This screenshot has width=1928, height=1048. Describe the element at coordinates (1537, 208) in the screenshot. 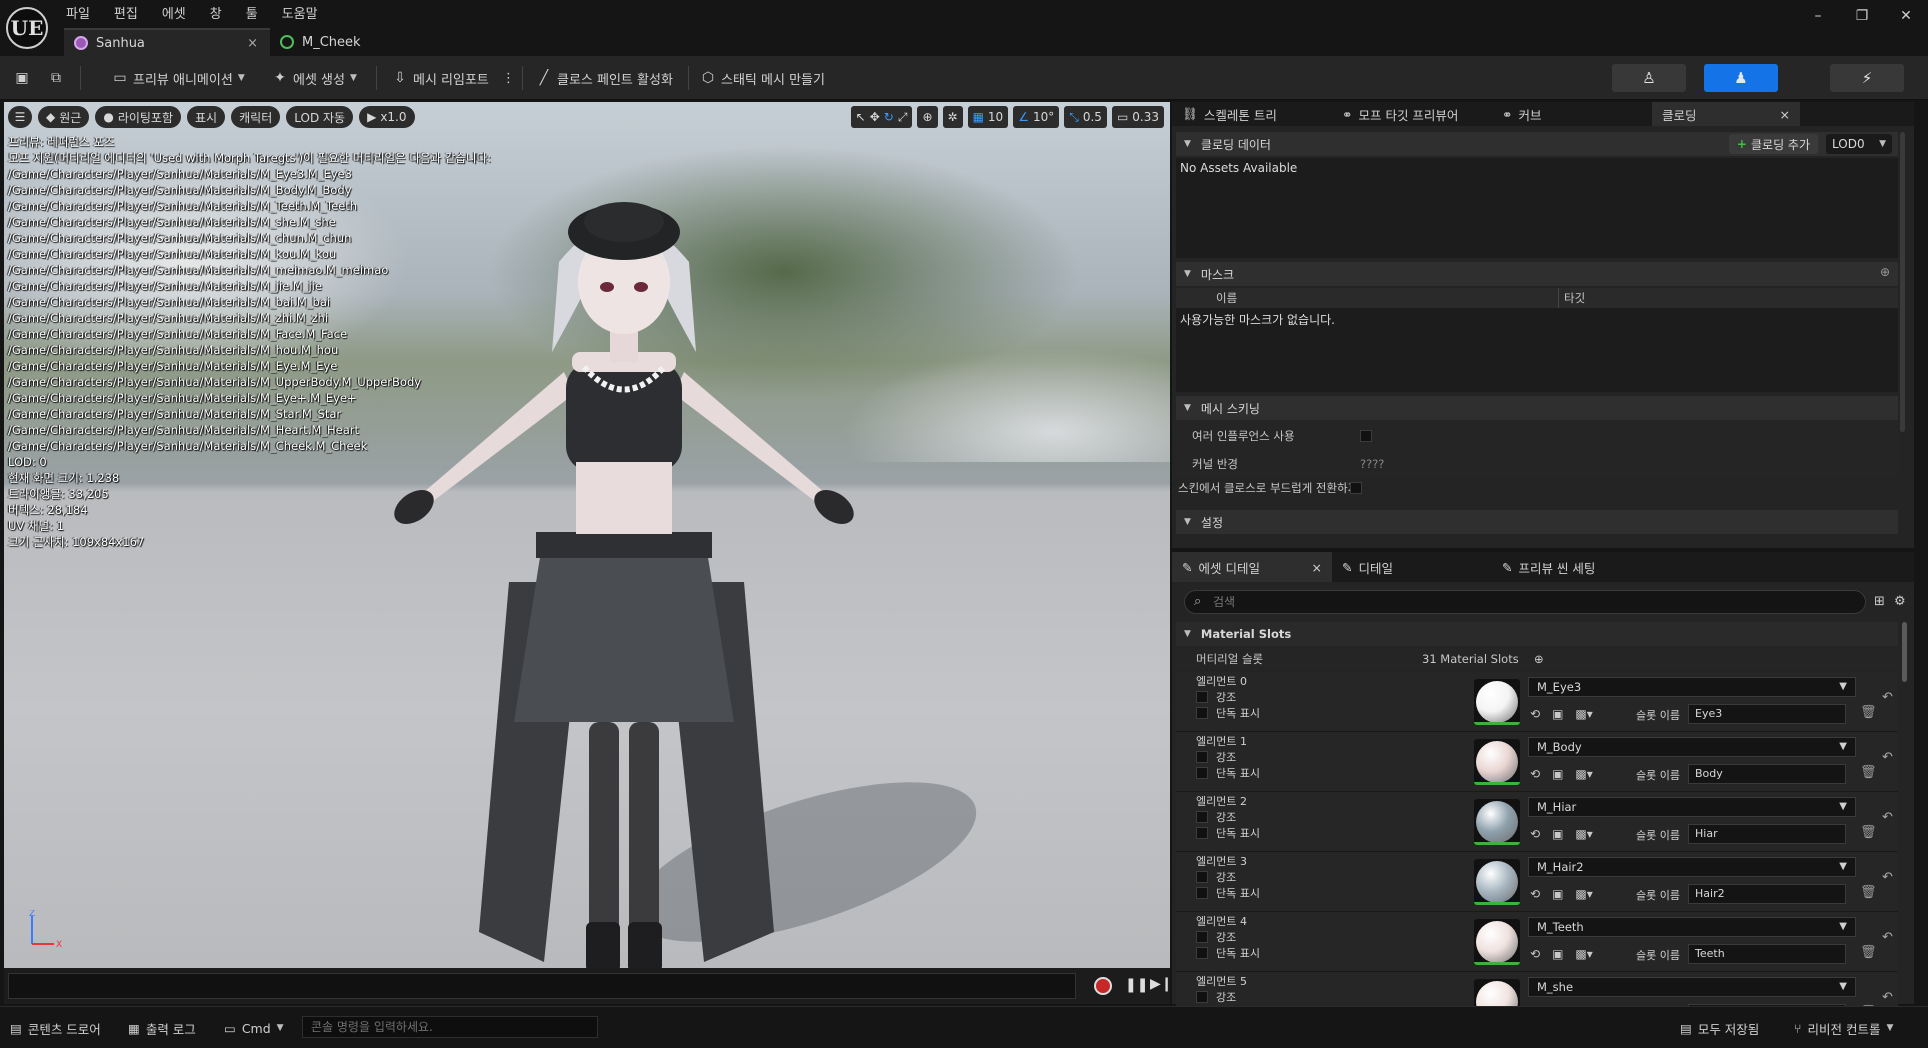

I see `clothing-asset-list: No Assets Available` at that location.